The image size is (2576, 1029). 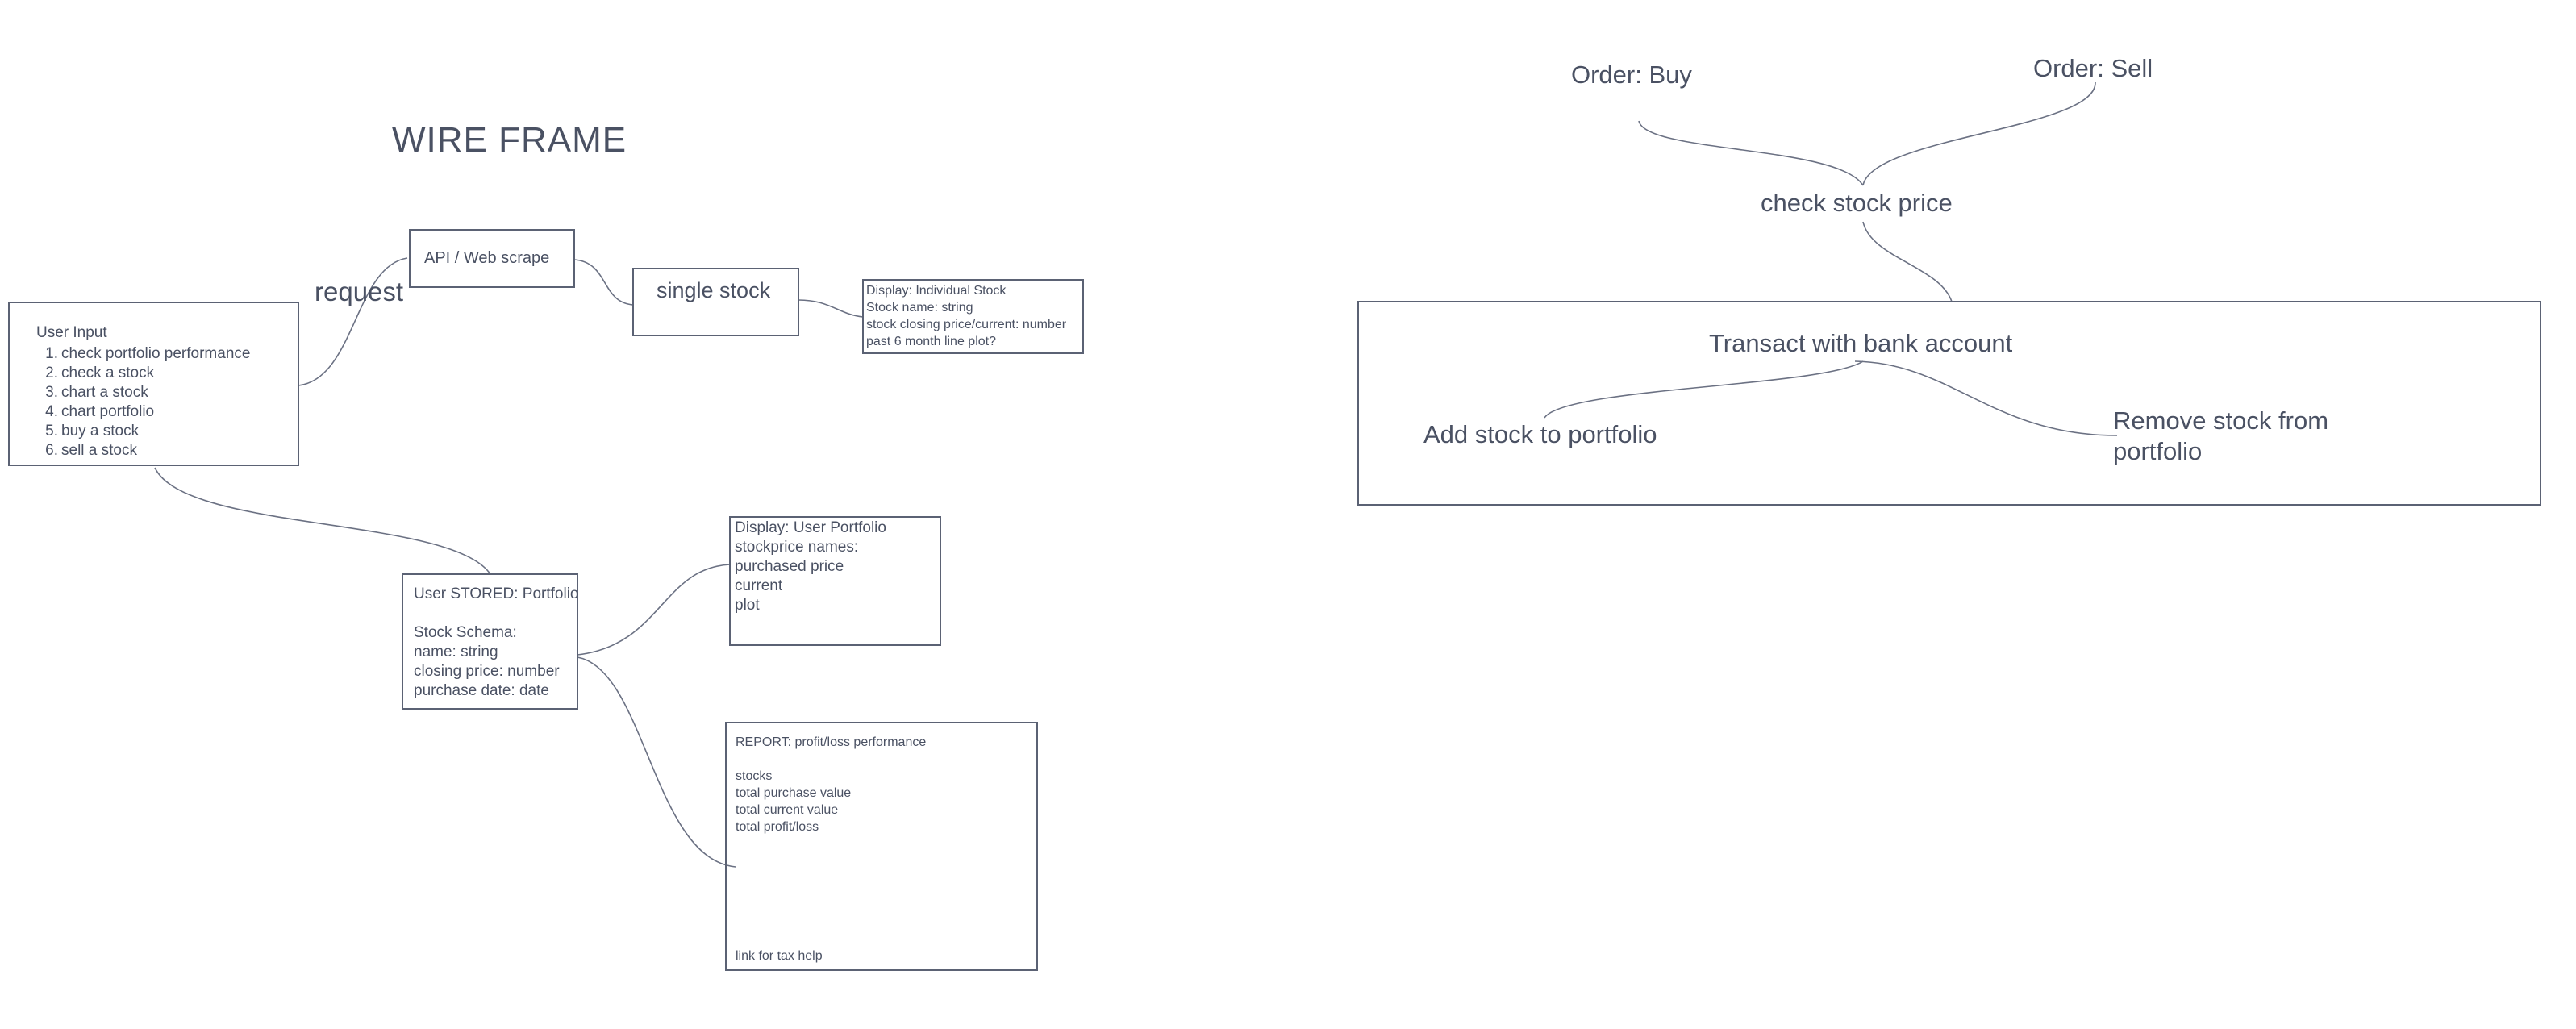 I want to click on page-title: WIRE FRAME, so click(x=509, y=140).